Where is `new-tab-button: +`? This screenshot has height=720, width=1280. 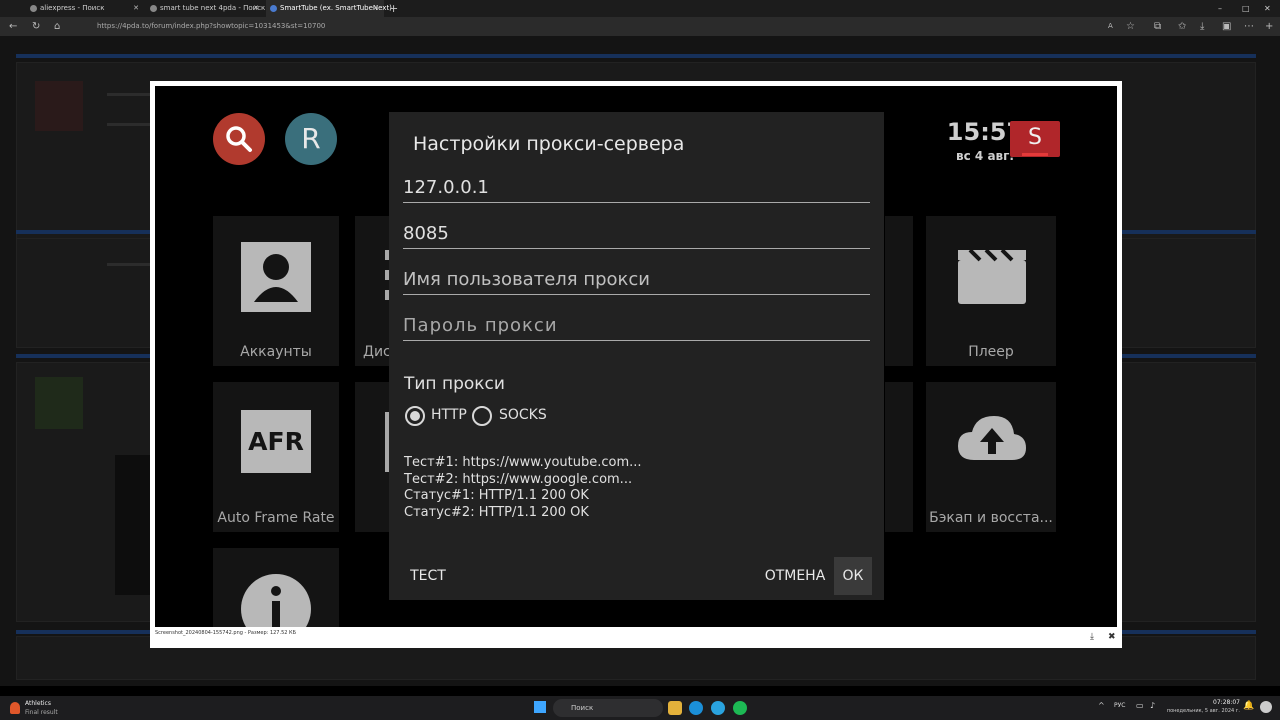
new-tab-button: + is located at coordinates (393, 8).